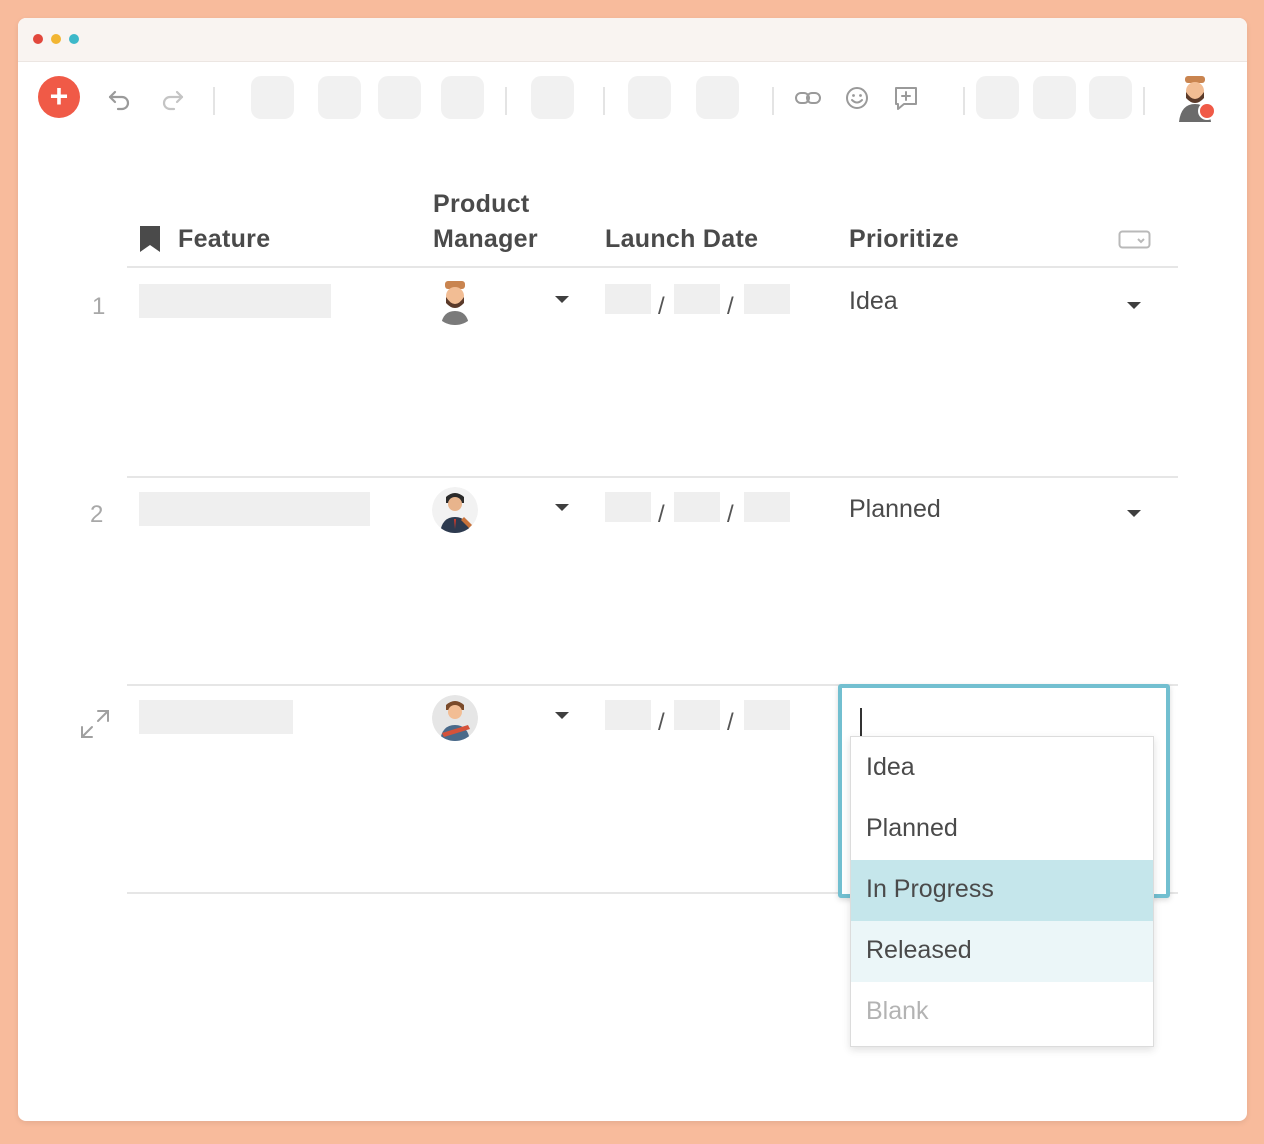 Image resolution: width=1264 pixels, height=1144 pixels. What do you see at coordinates (681, 239) in the screenshot?
I see `column-header-launch-date: Launch Date` at bounding box center [681, 239].